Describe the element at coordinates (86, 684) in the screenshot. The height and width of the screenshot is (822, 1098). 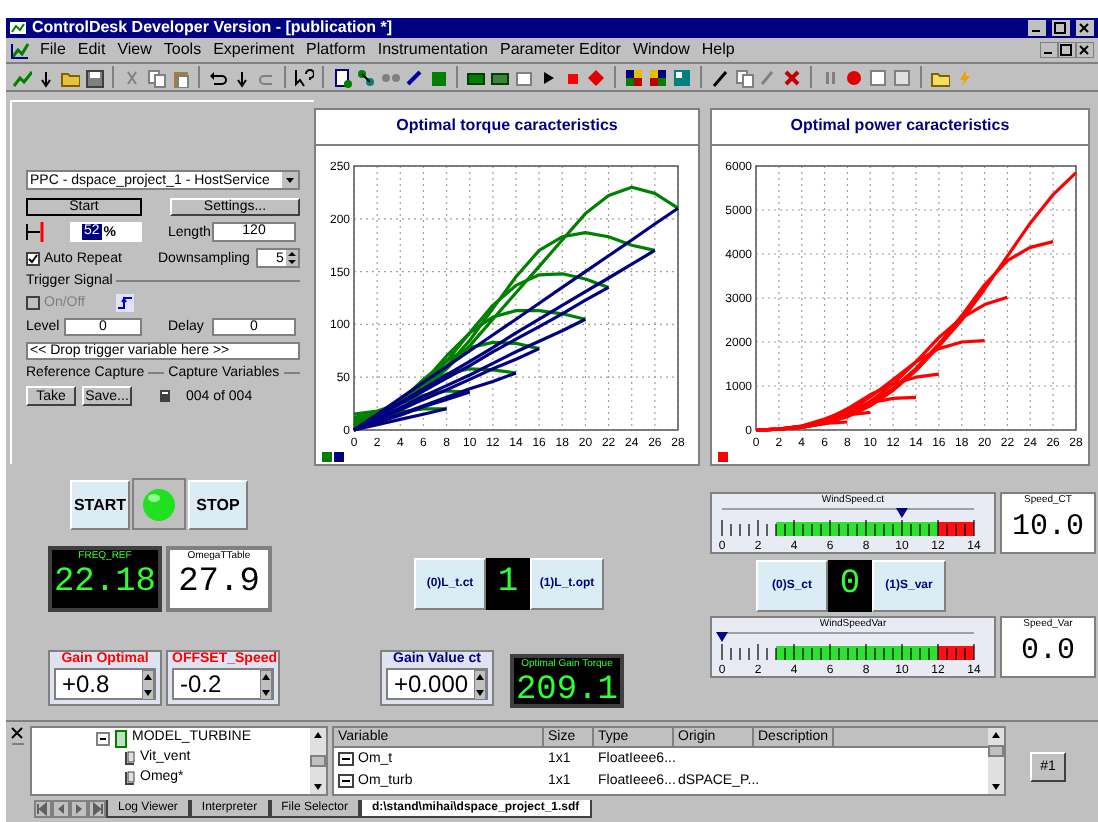
I see `input-value: +0.8` at that location.